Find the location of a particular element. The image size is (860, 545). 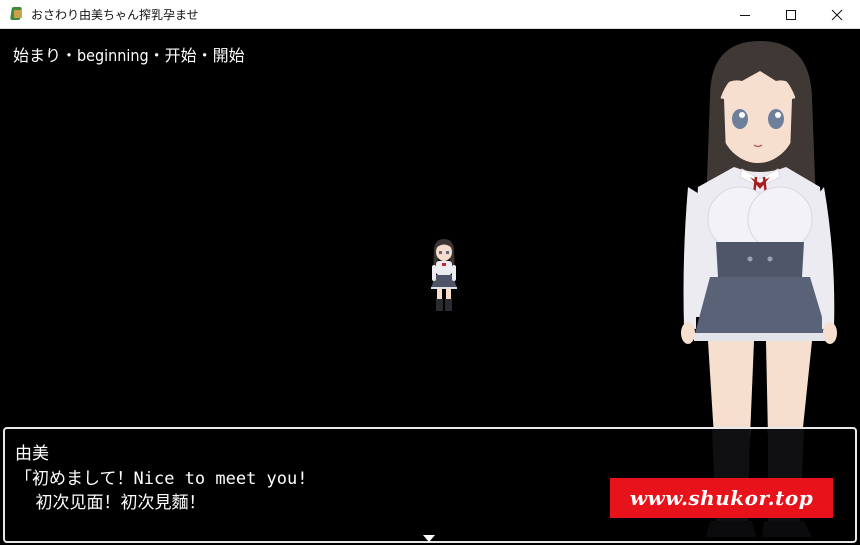

player-sprite is located at coordinates (444, 275).